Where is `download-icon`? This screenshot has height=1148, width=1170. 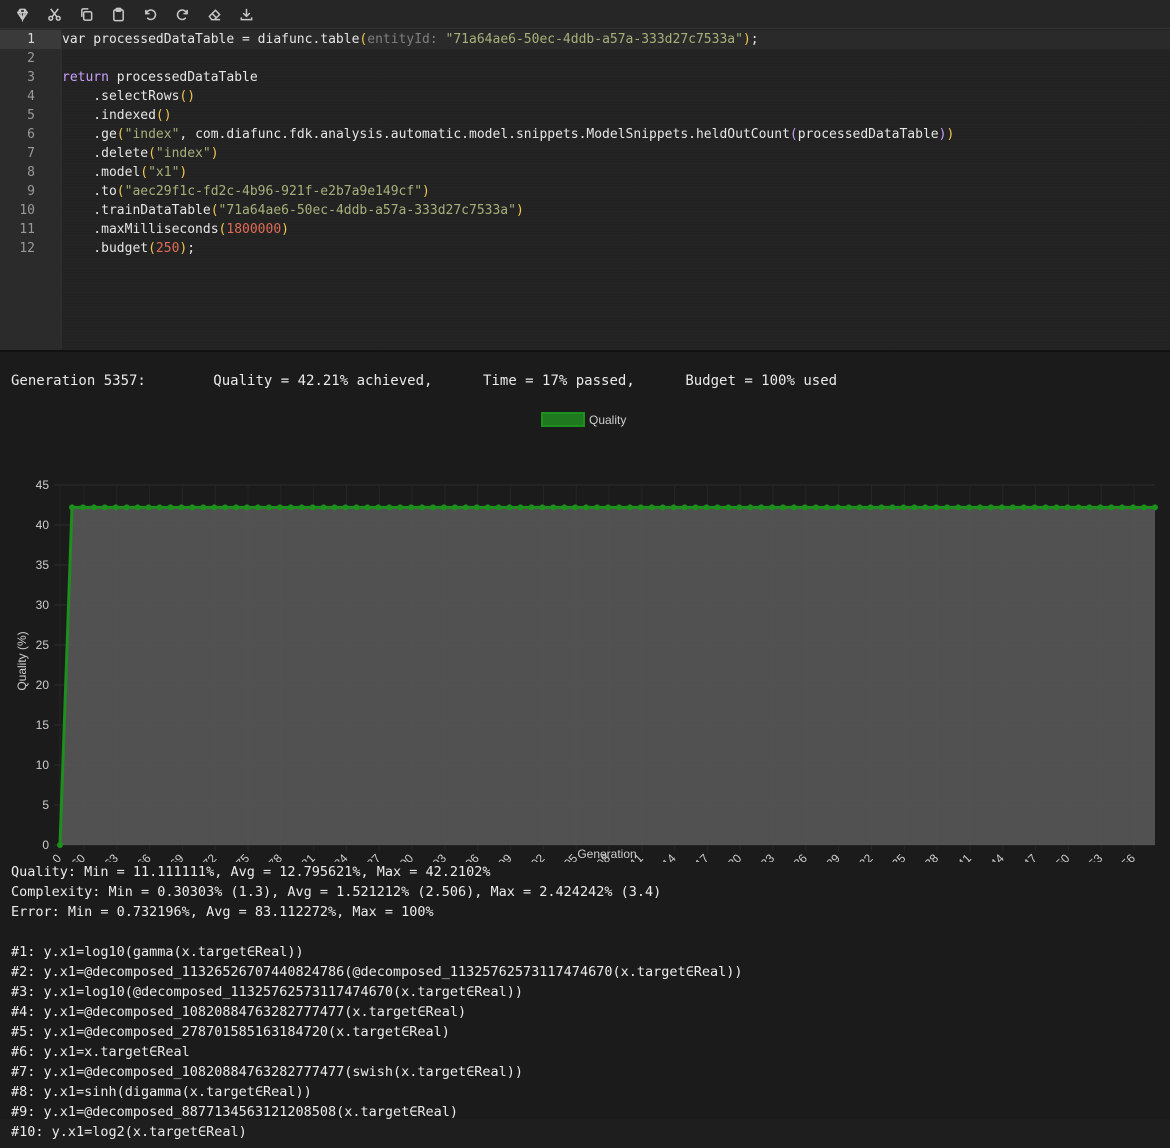
download-icon is located at coordinates (246, 14).